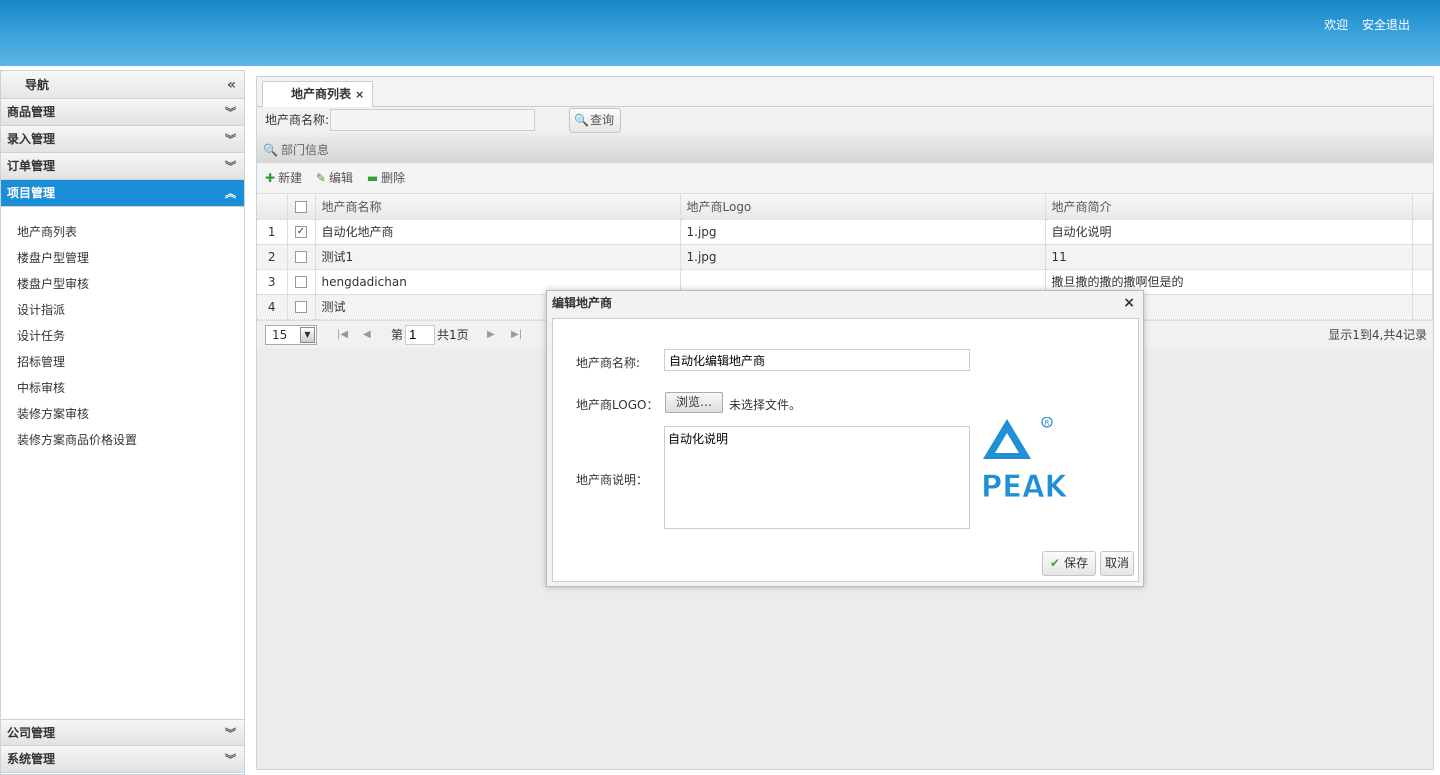 This screenshot has height=775, width=1440. I want to click on cancel-button: 取消, so click(1117, 563).